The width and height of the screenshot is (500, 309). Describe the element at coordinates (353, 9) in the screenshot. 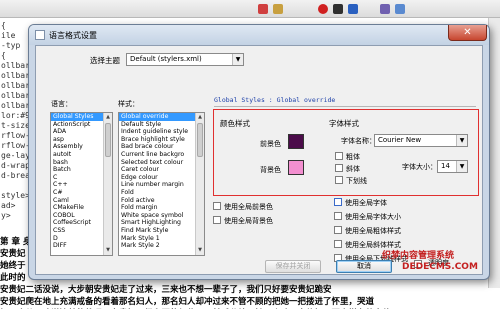

I see `play-icon` at that location.